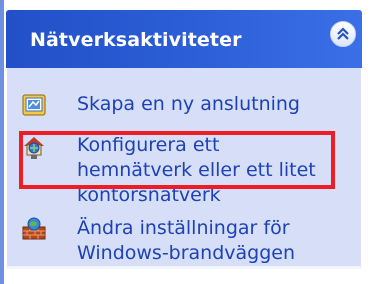 This screenshot has height=284, width=377. Describe the element at coordinates (186, 253) in the screenshot. I see `task-label-line: Windows-brandväggen` at that location.